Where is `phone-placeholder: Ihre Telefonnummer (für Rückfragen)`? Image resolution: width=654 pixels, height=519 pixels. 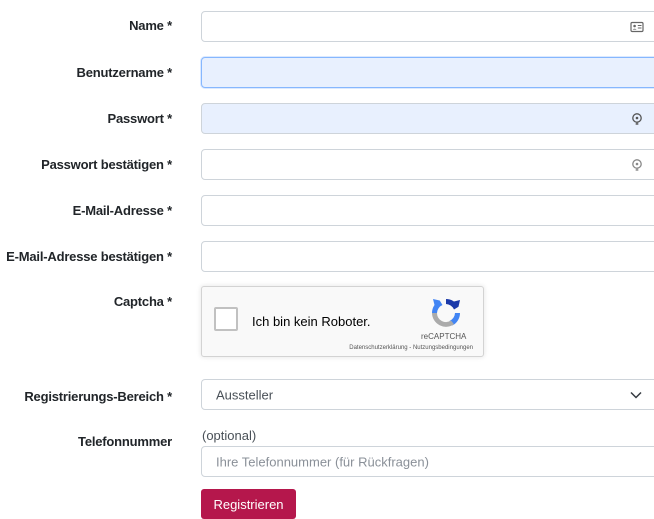
phone-placeholder: Ihre Telefonnummer (für Rückfragen) is located at coordinates (322, 461).